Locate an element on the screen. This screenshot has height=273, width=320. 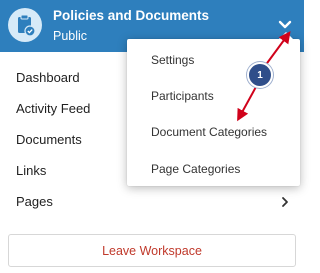
menu-item-participants: Participants is located at coordinates (182, 96).